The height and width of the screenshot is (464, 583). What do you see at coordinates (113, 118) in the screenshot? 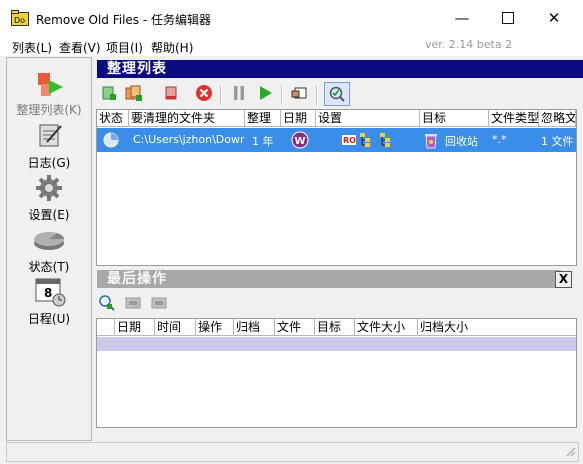
I see `col-status: 状态` at bounding box center [113, 118].